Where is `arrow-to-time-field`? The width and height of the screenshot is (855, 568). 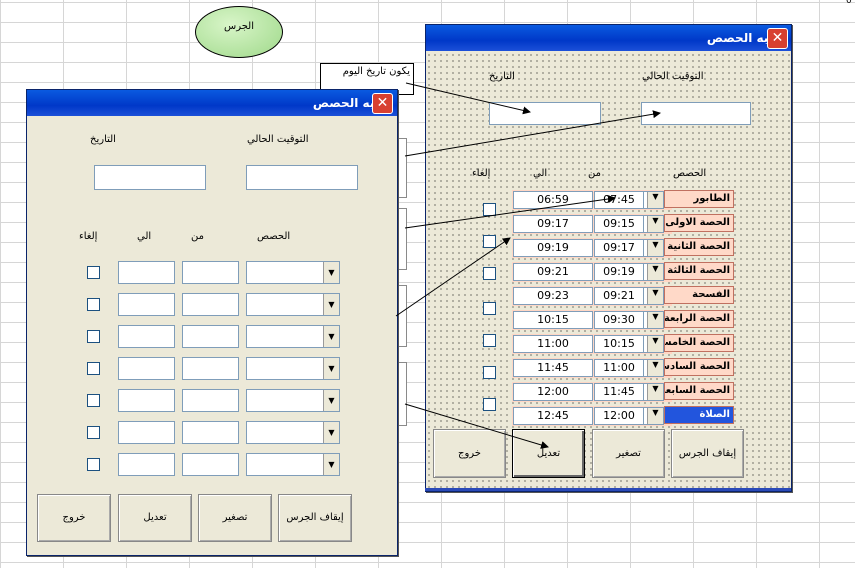 arrow-to-time-field is located at coordinates (532, 133).